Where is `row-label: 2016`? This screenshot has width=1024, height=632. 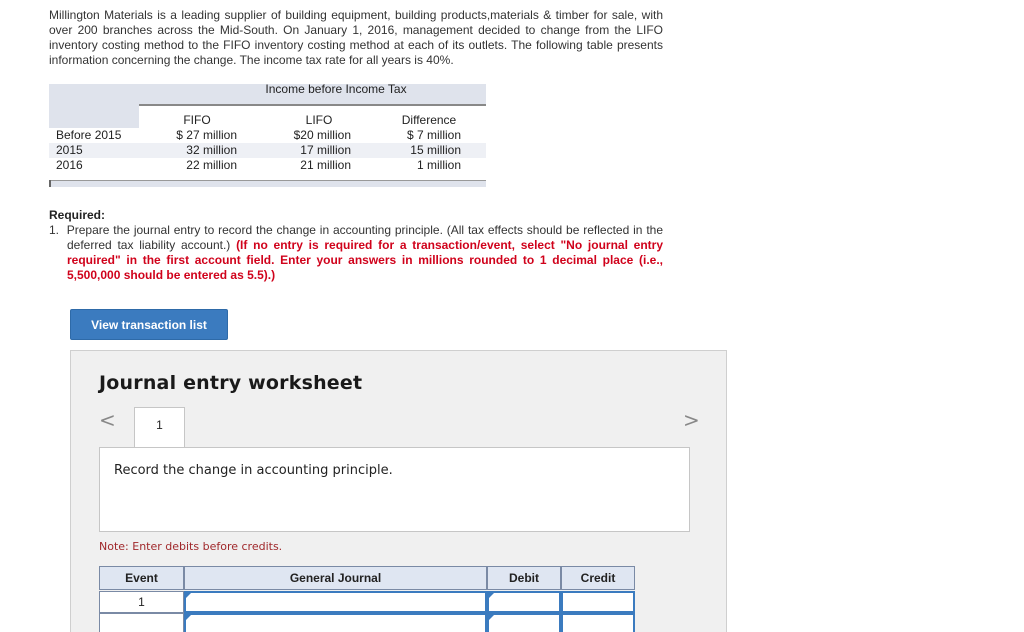
row-label: 2016 is located at coordinates (69, 165).